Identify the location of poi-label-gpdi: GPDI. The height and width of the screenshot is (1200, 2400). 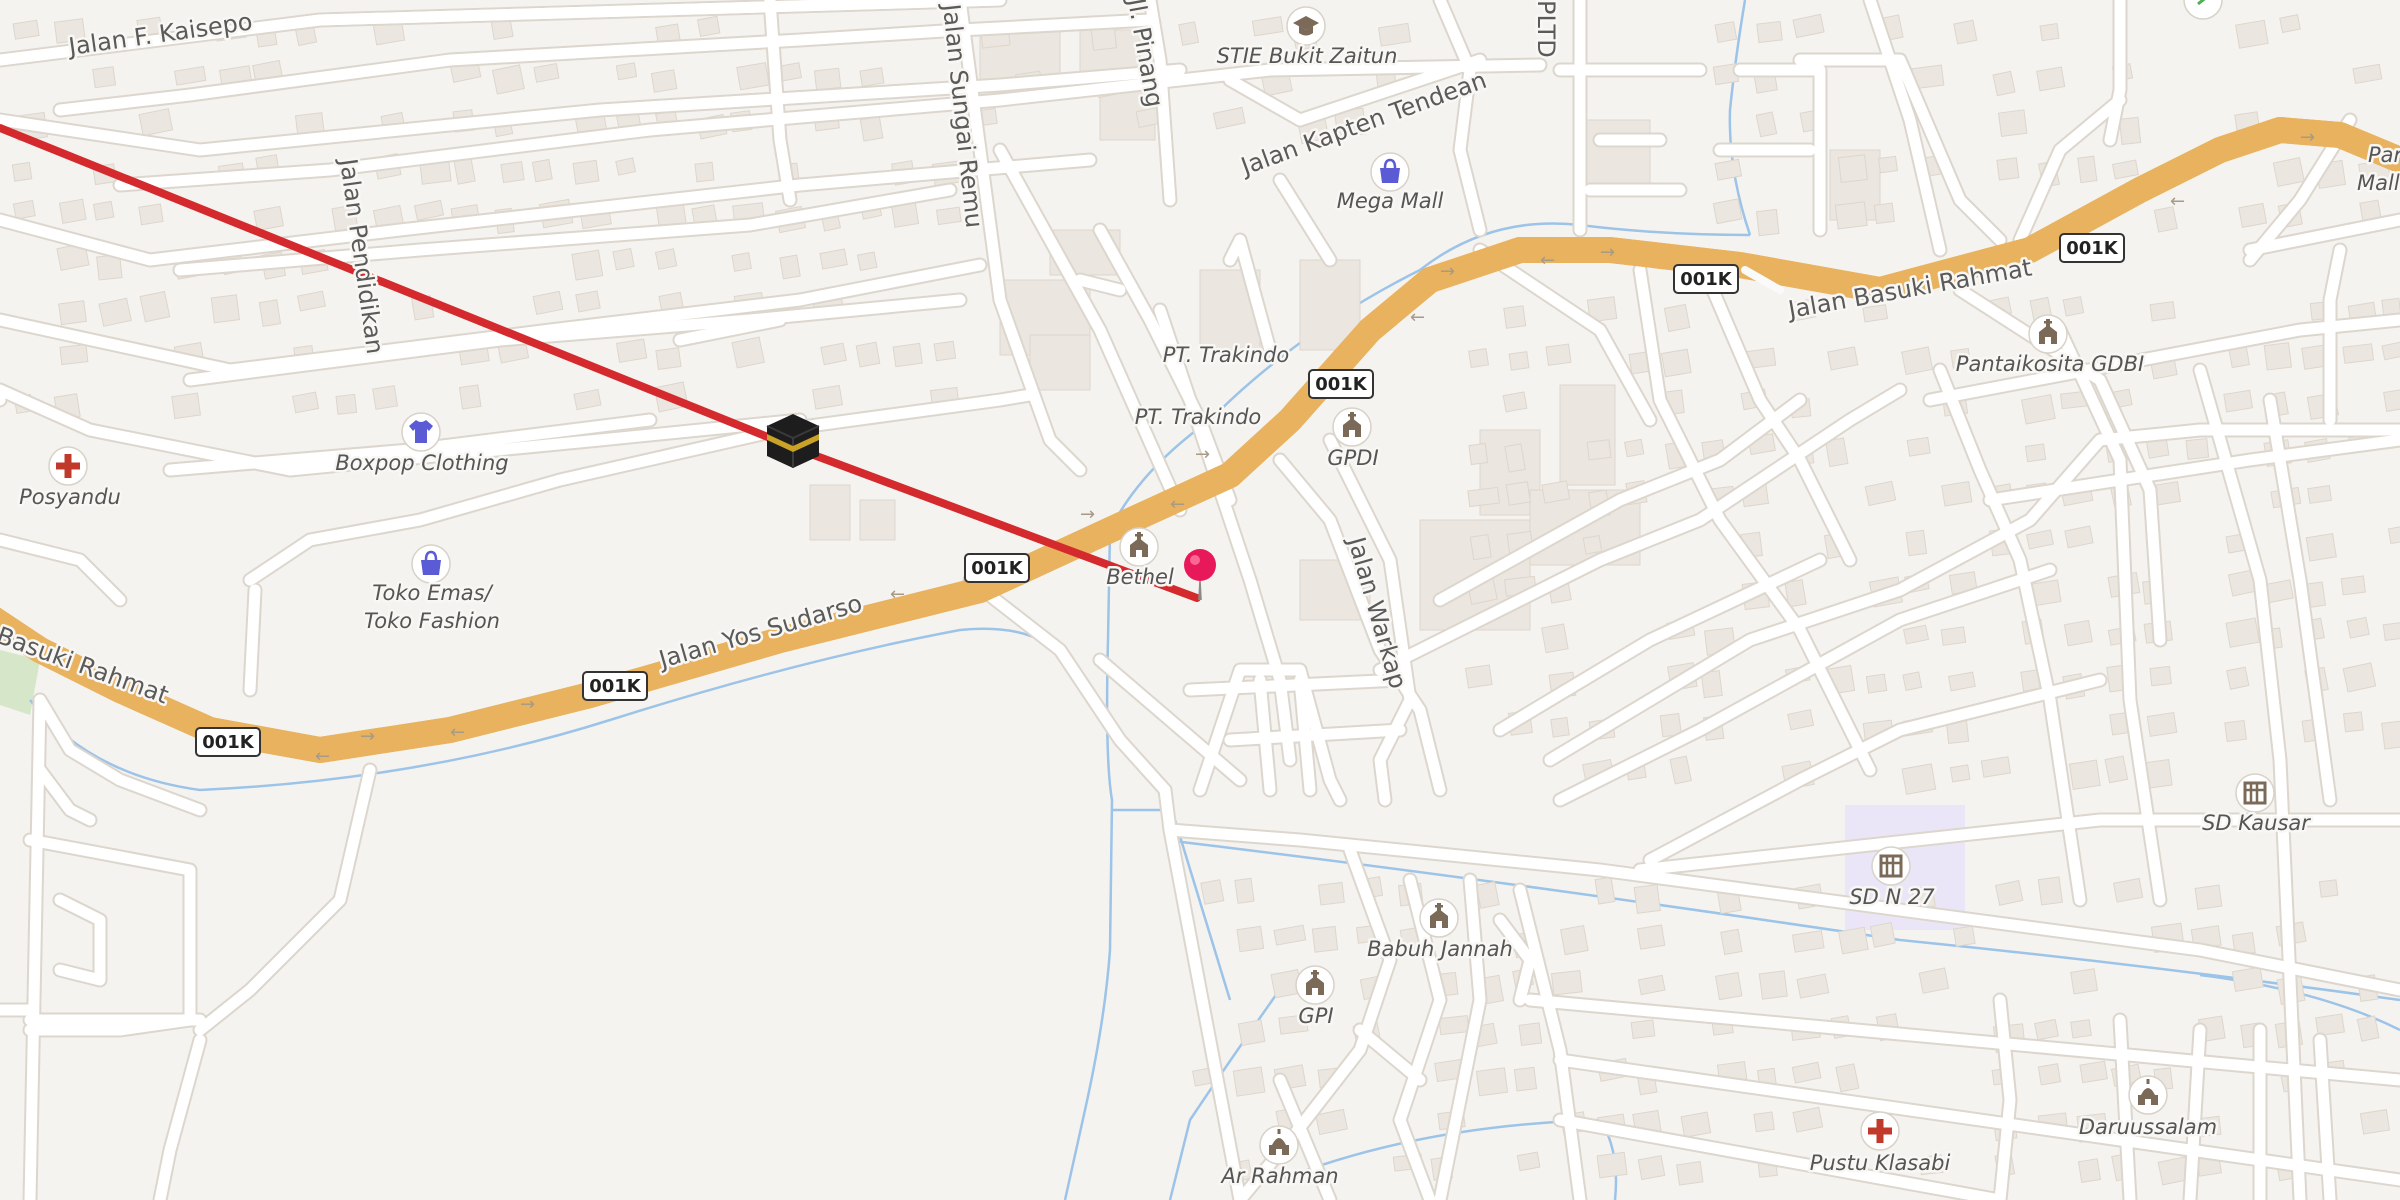
(1352, 458).